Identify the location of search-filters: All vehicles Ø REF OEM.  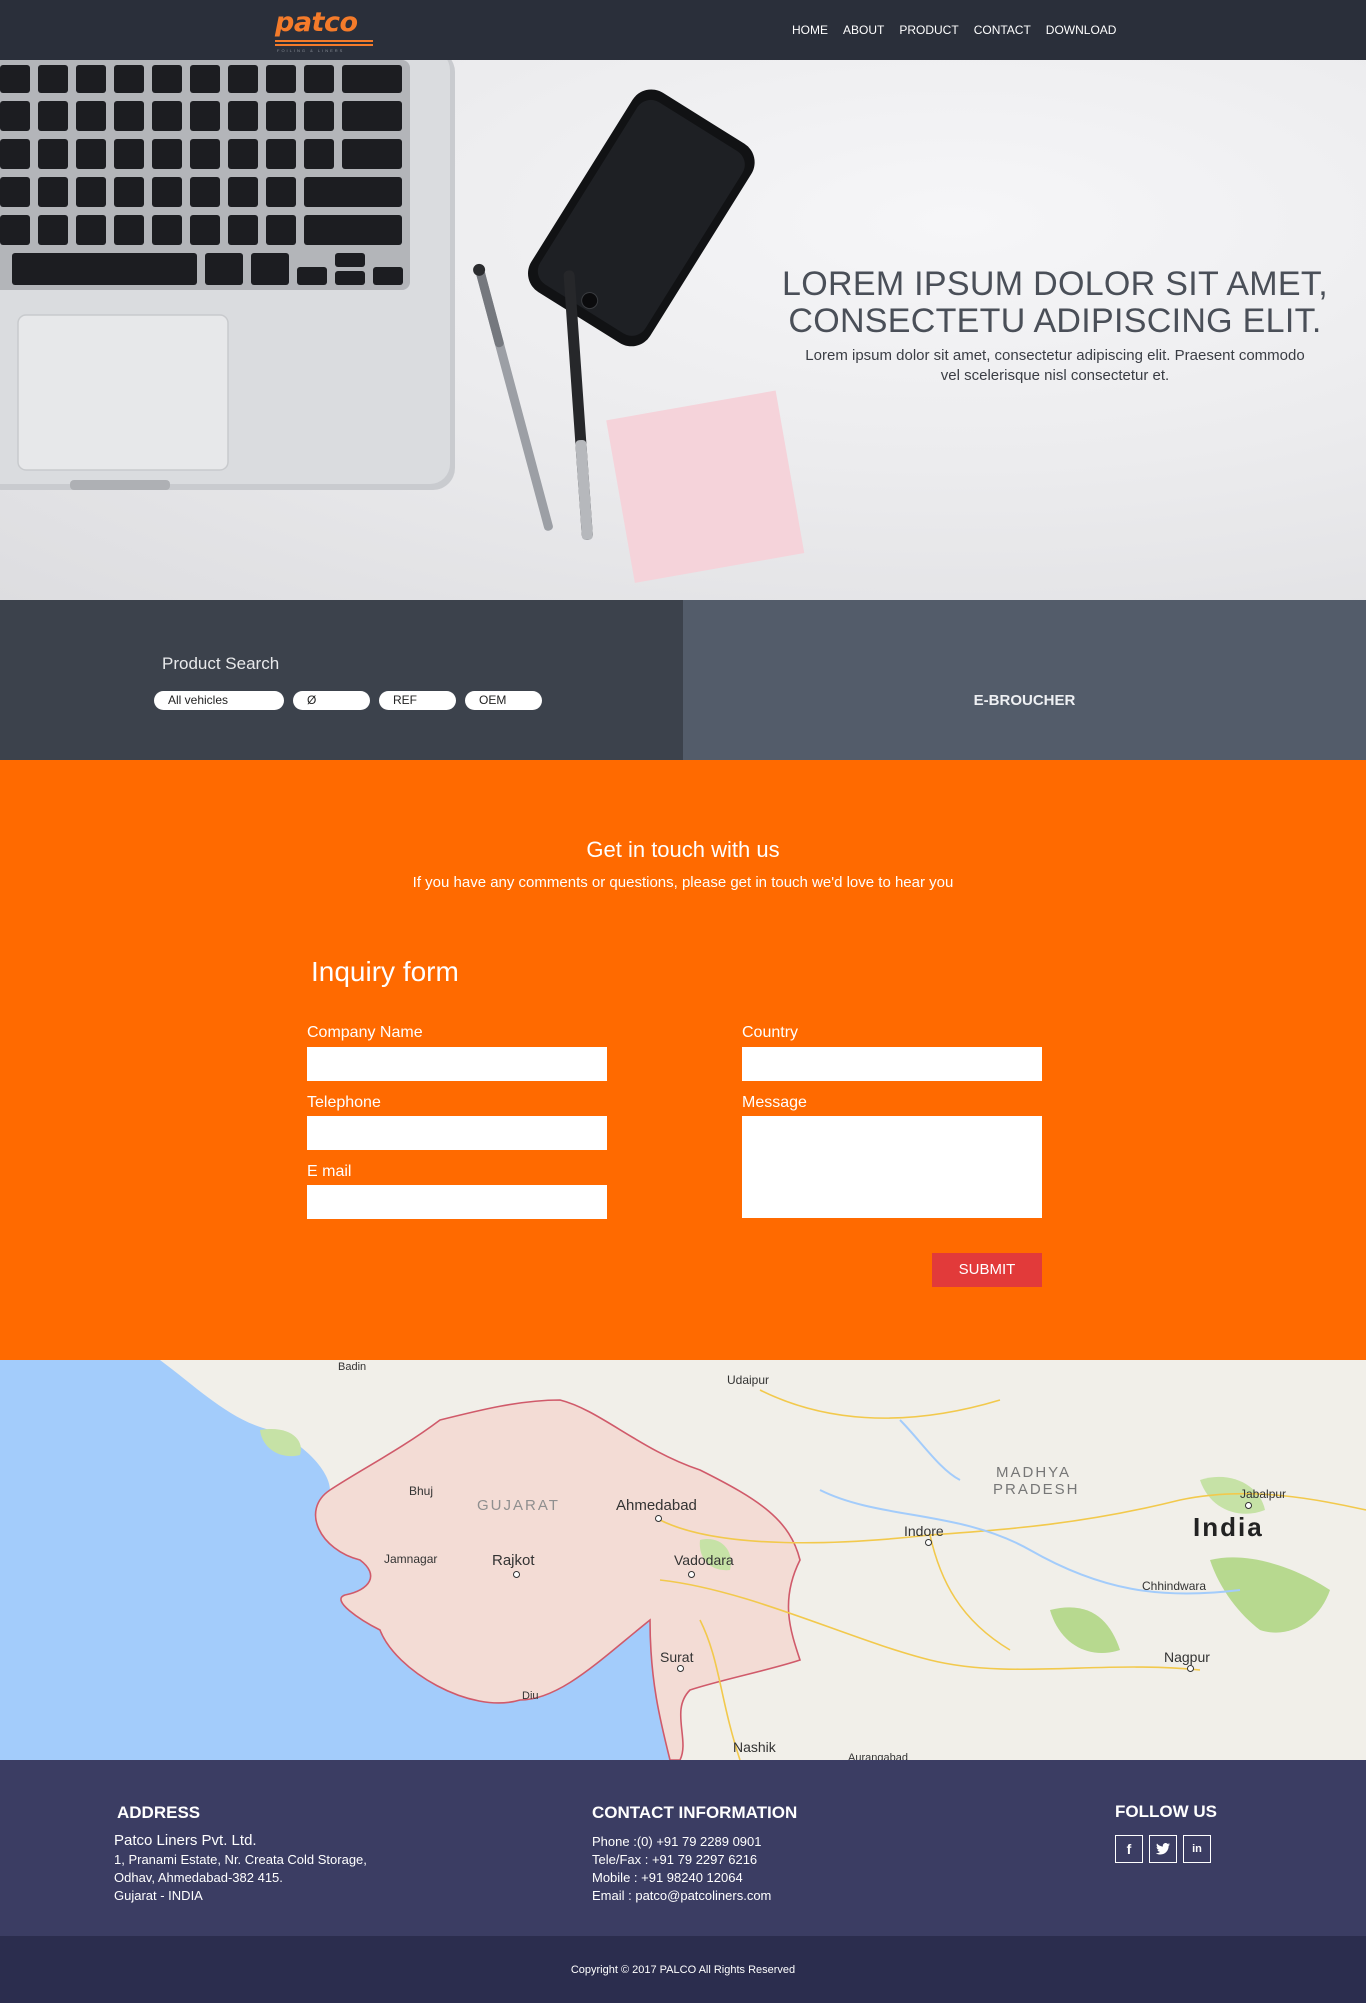
(352, 700).